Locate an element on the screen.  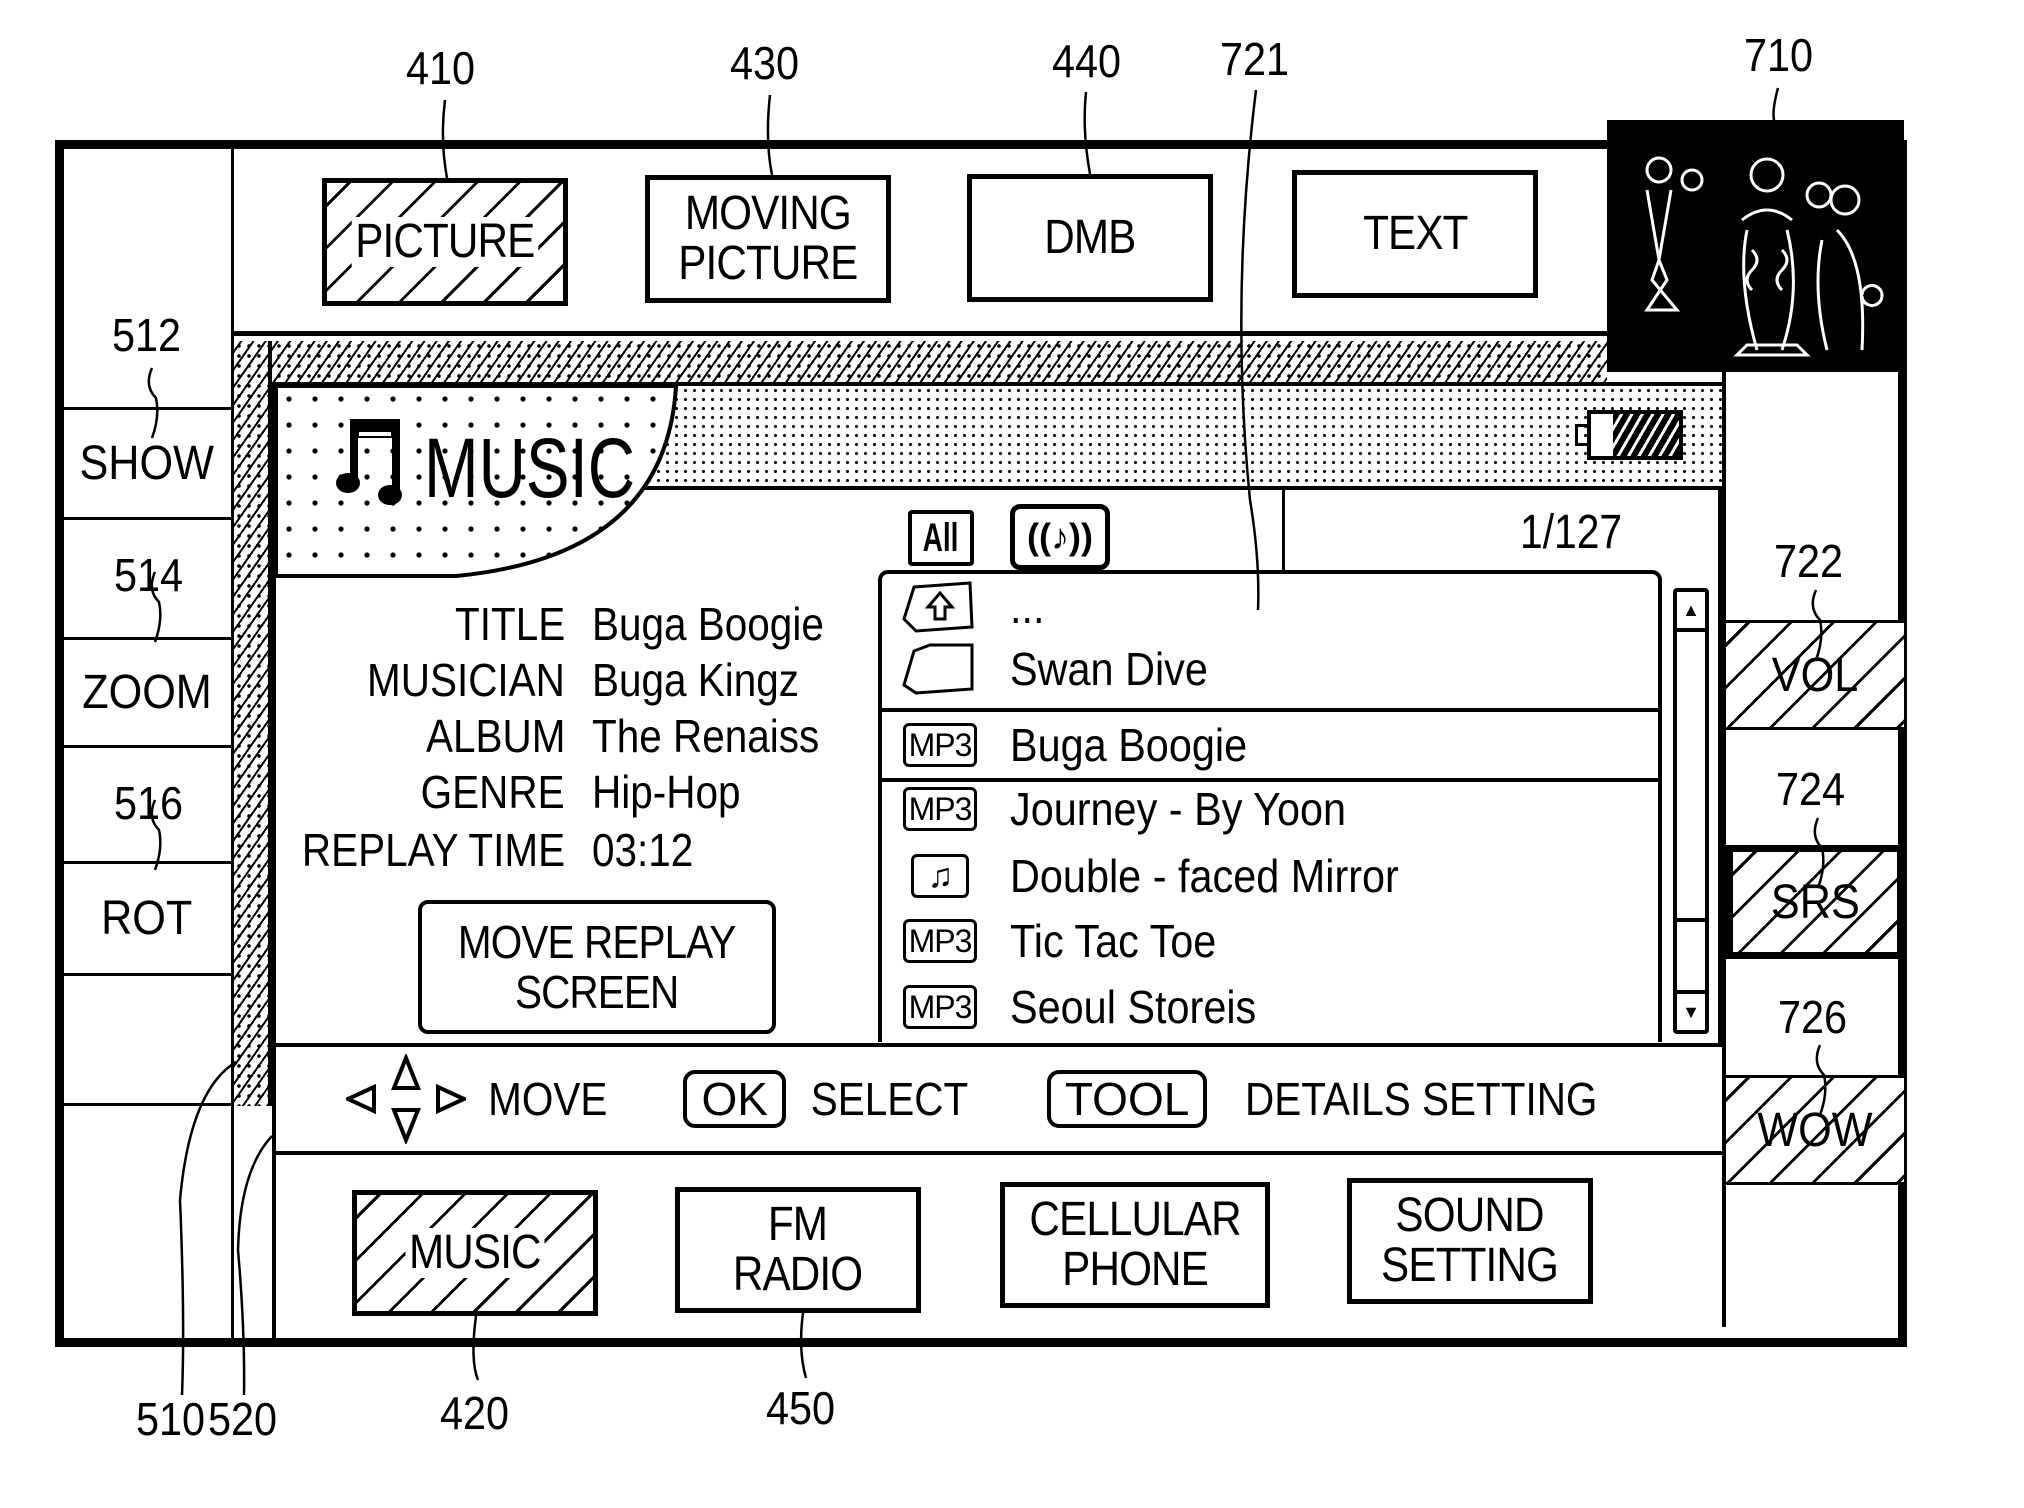
tool-key: TOOL is located at coordinates (1127, 1099).